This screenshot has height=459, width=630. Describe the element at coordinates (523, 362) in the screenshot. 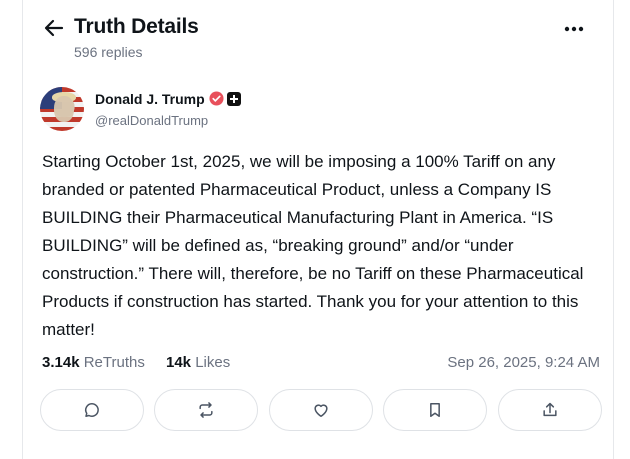

I see `post-timestamp: Sep 26, 2025, 9:24 AM` at that location.